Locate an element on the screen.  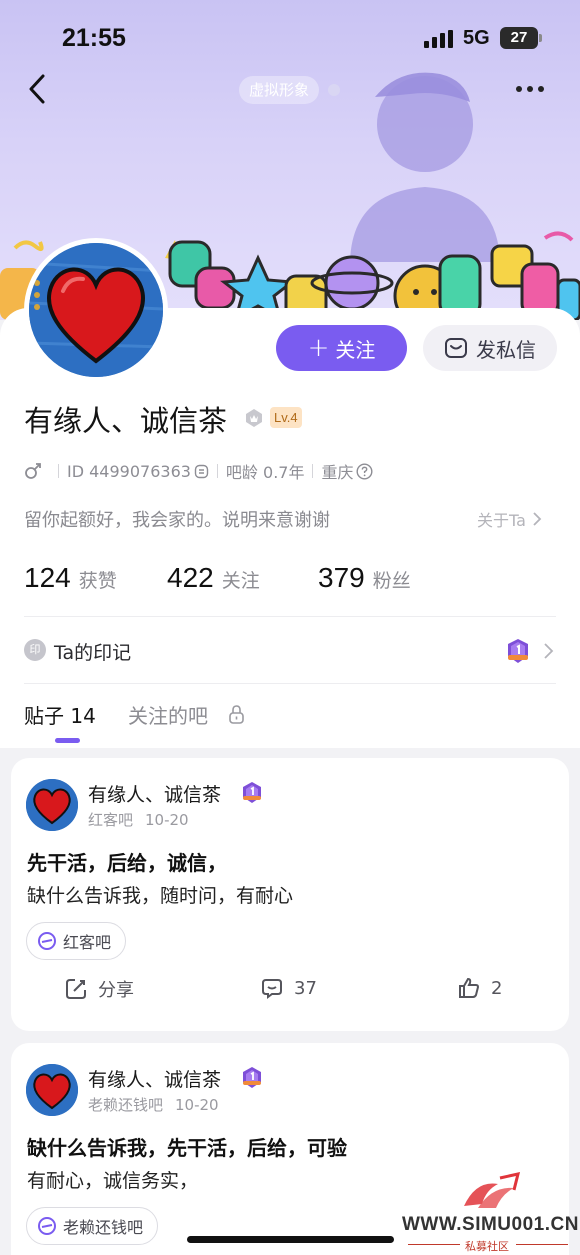
share-icon is located at coordinates (76, 989).